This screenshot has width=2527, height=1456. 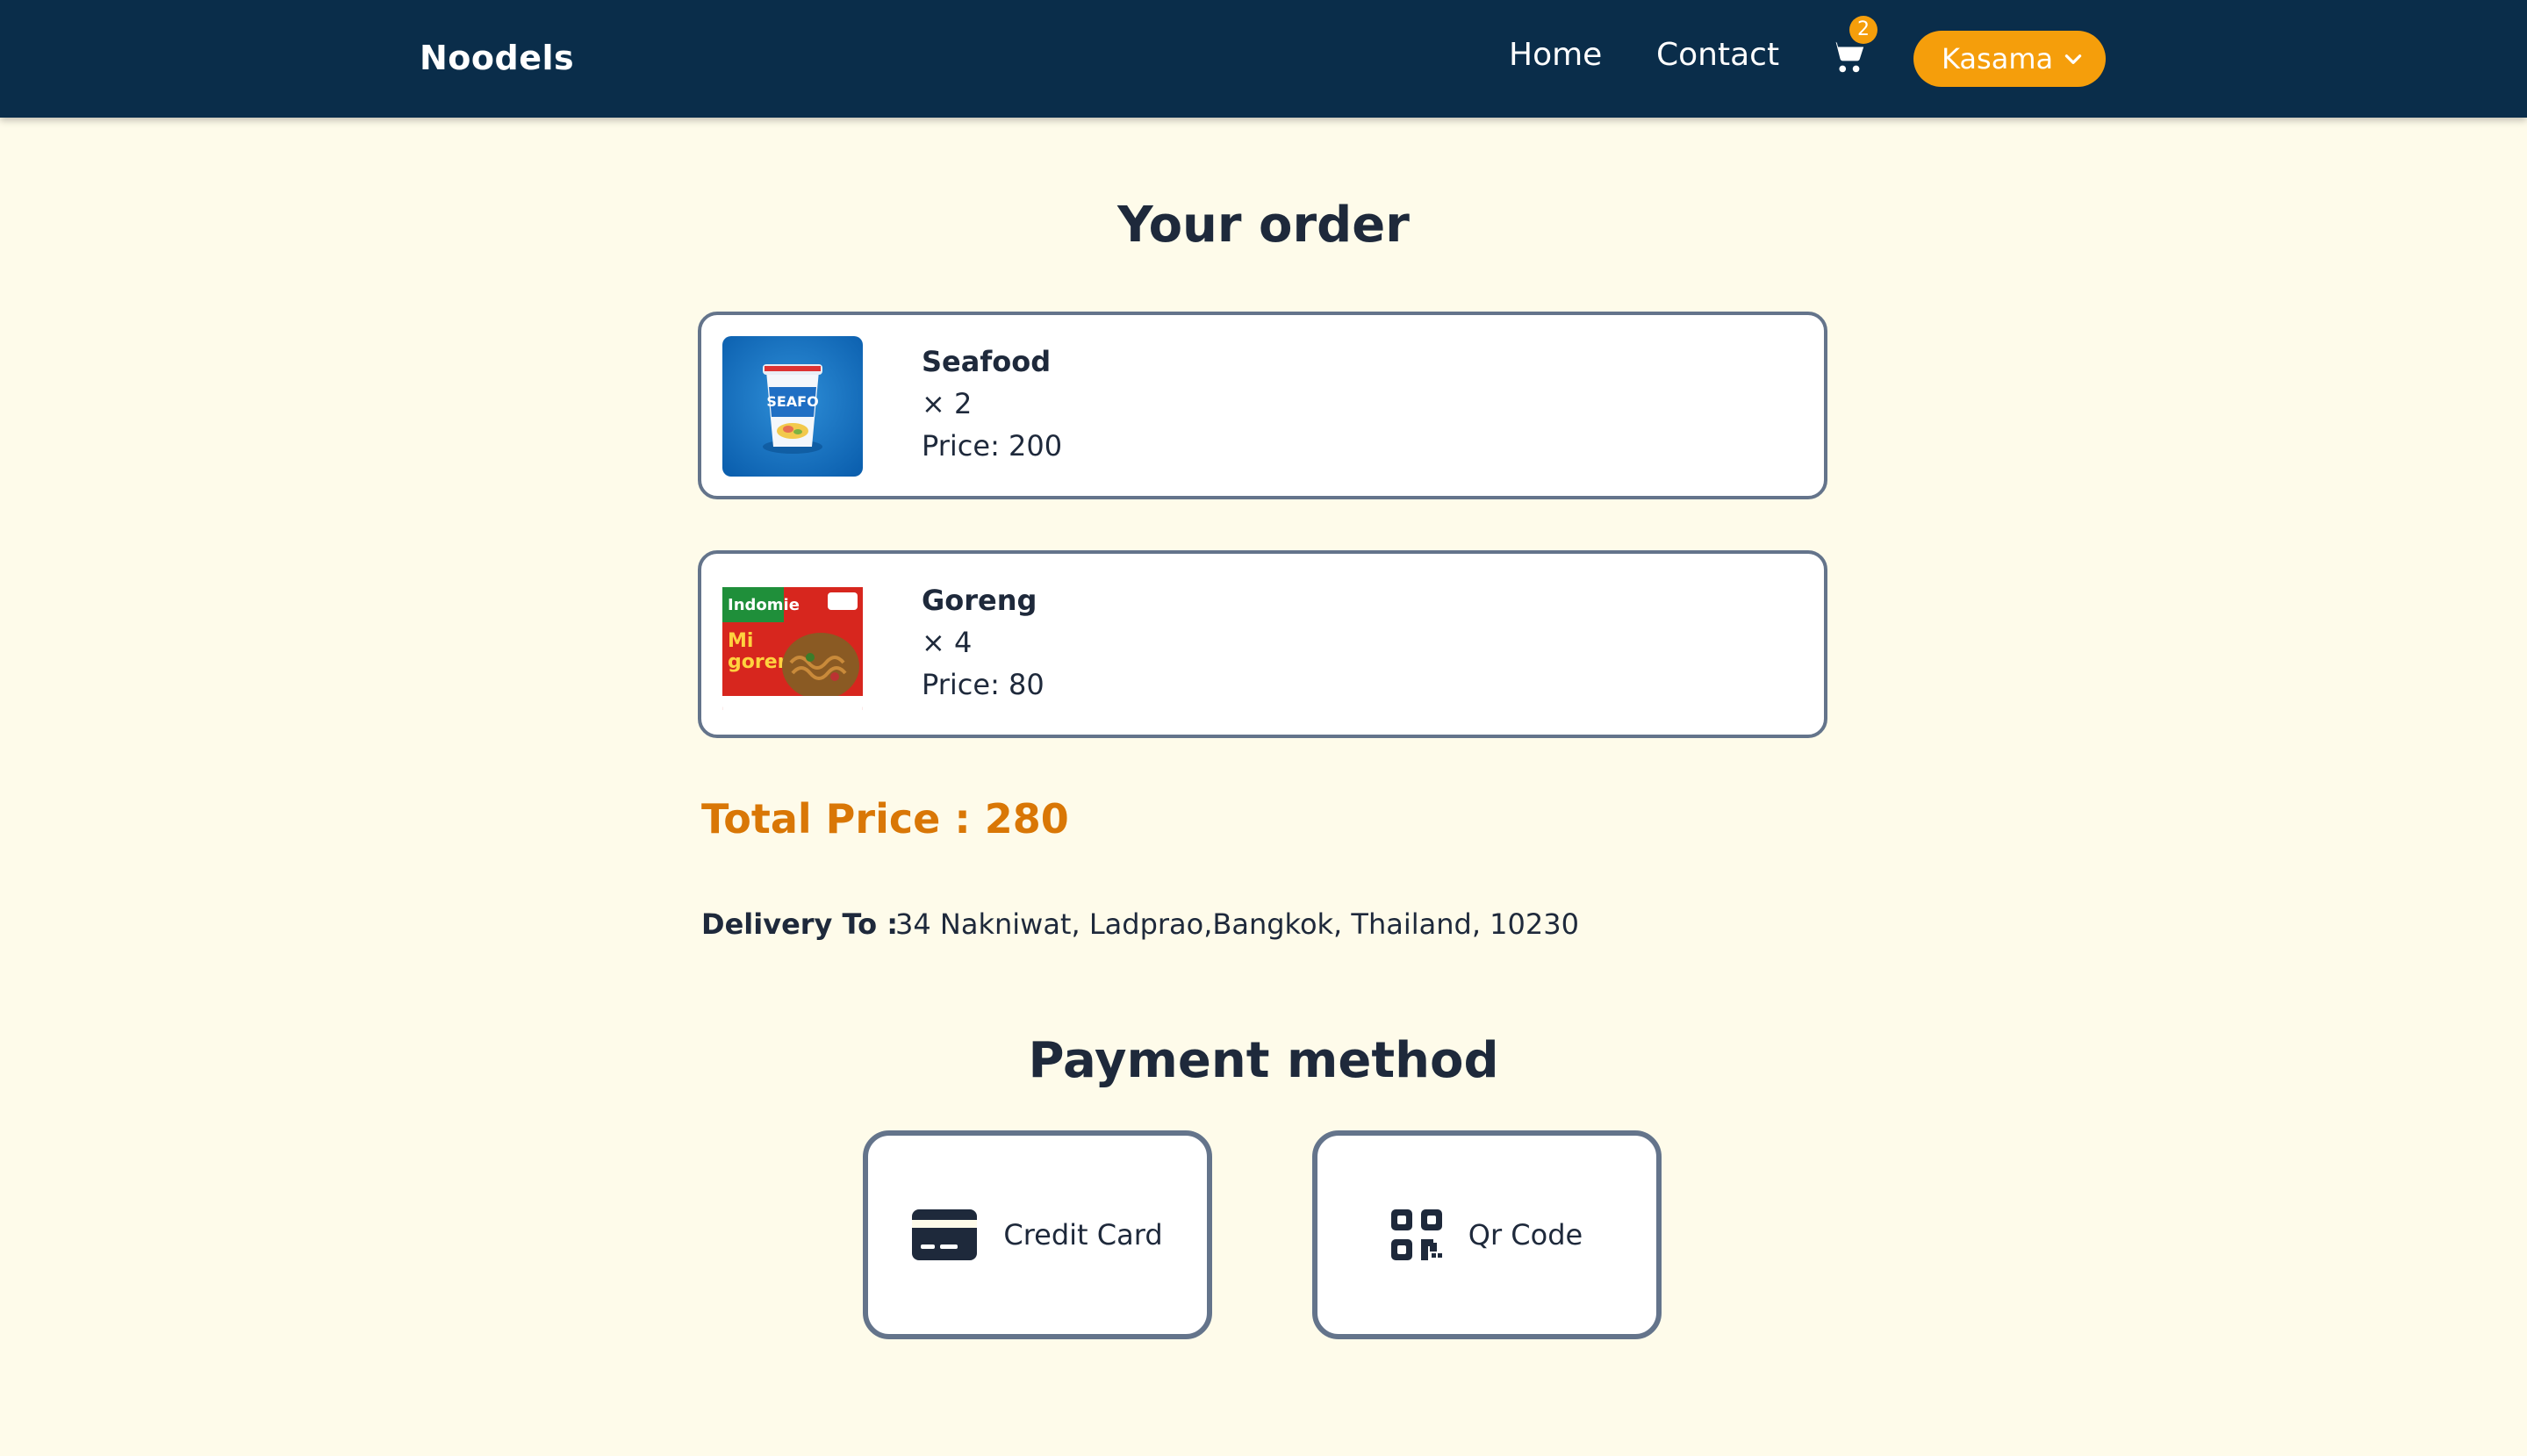 I want to click on payment-method-title: Payment method, so click(x=1264, y=1060).